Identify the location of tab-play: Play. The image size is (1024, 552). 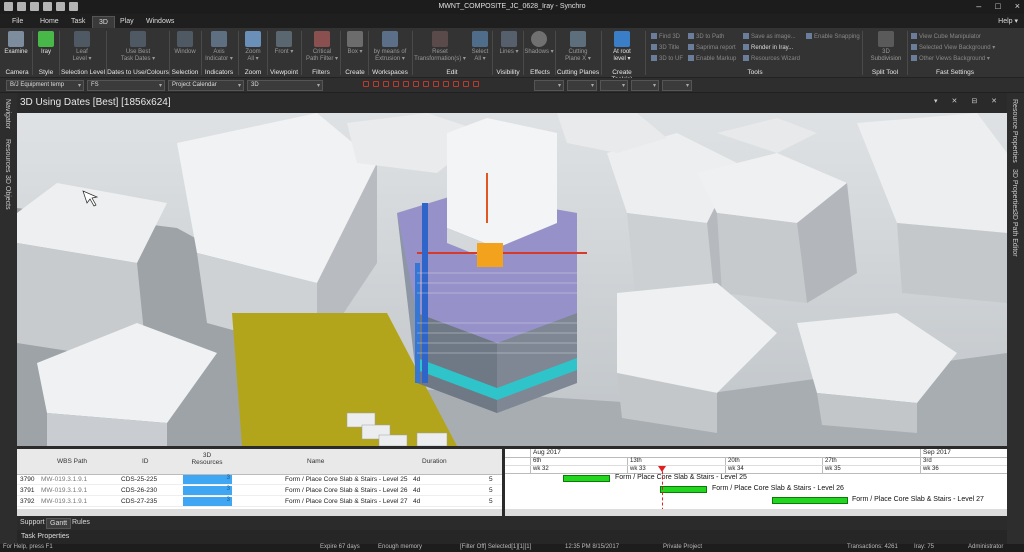
(127, 22).